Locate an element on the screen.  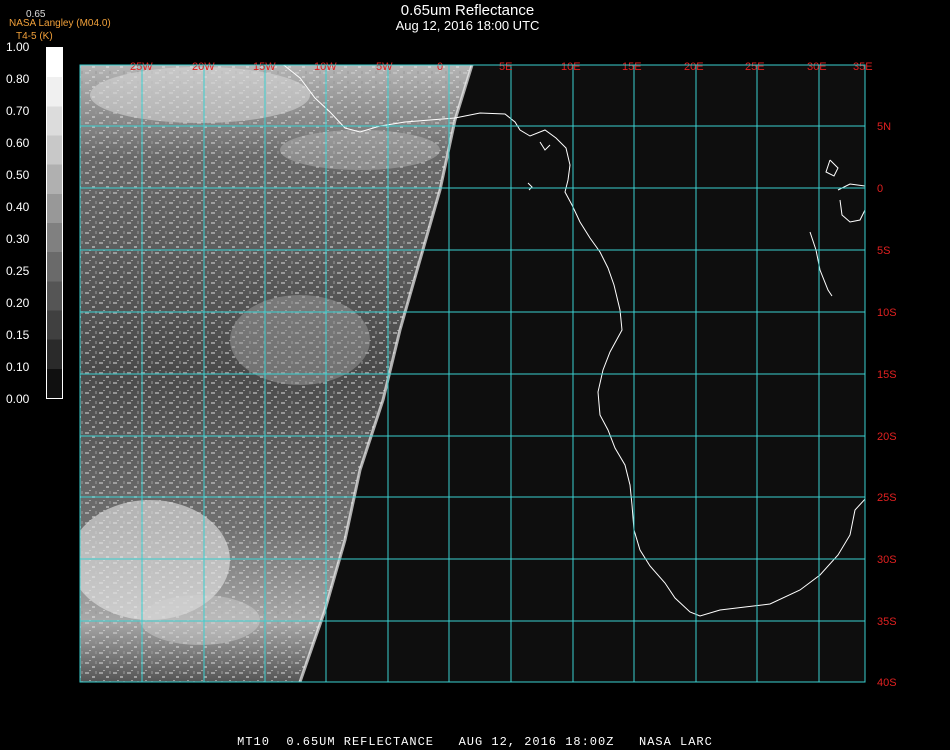
latitude-label: 30S is located at coordinates (887, 560).